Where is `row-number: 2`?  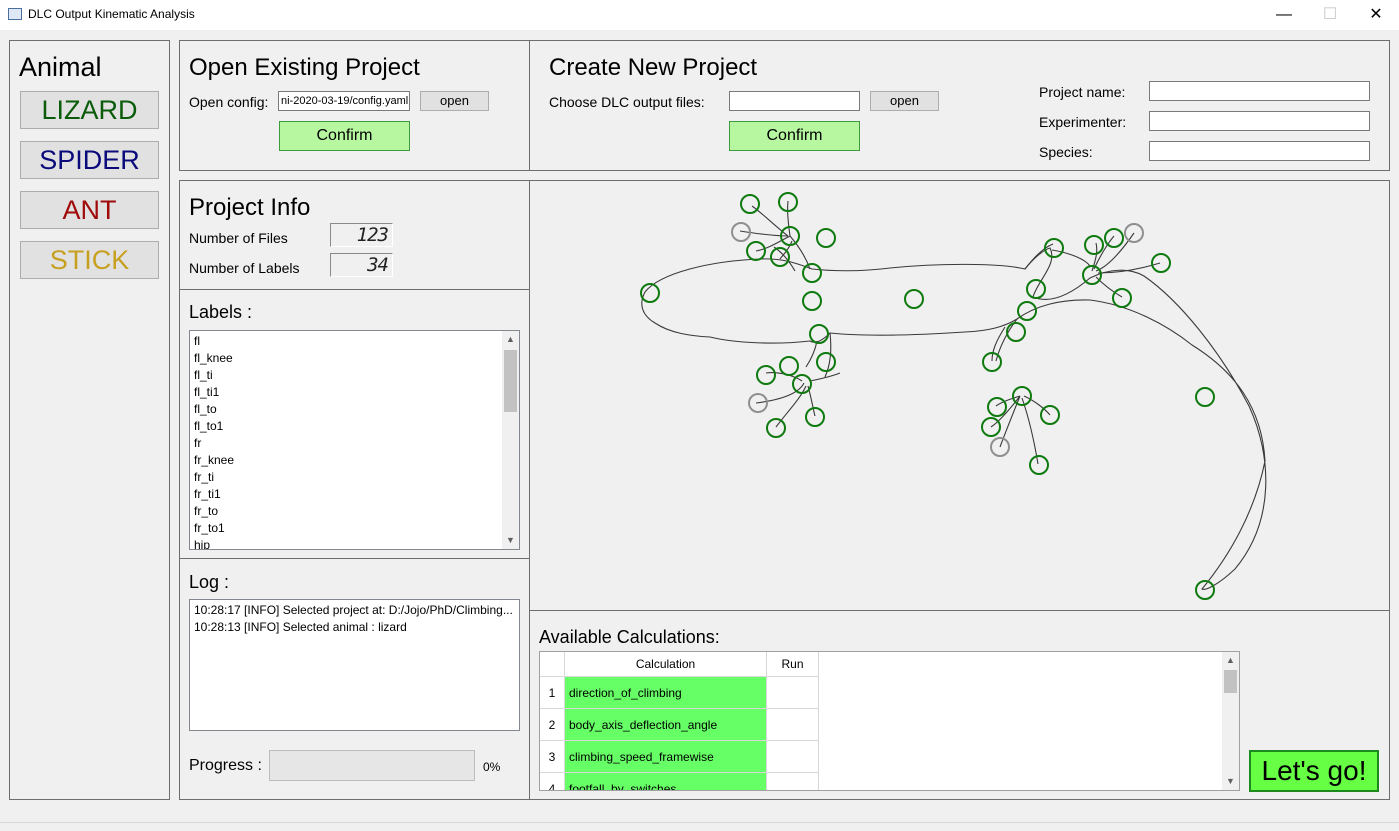 row-number: 2 is located at coordinates (552, 724).